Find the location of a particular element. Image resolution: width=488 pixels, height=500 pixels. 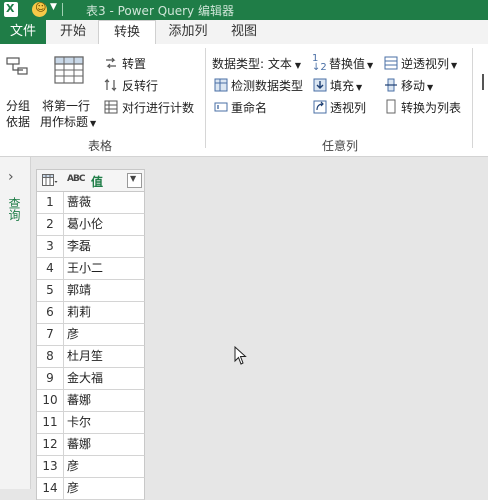

cell-value: 葛小伦 is located at coordinates (85, 224).